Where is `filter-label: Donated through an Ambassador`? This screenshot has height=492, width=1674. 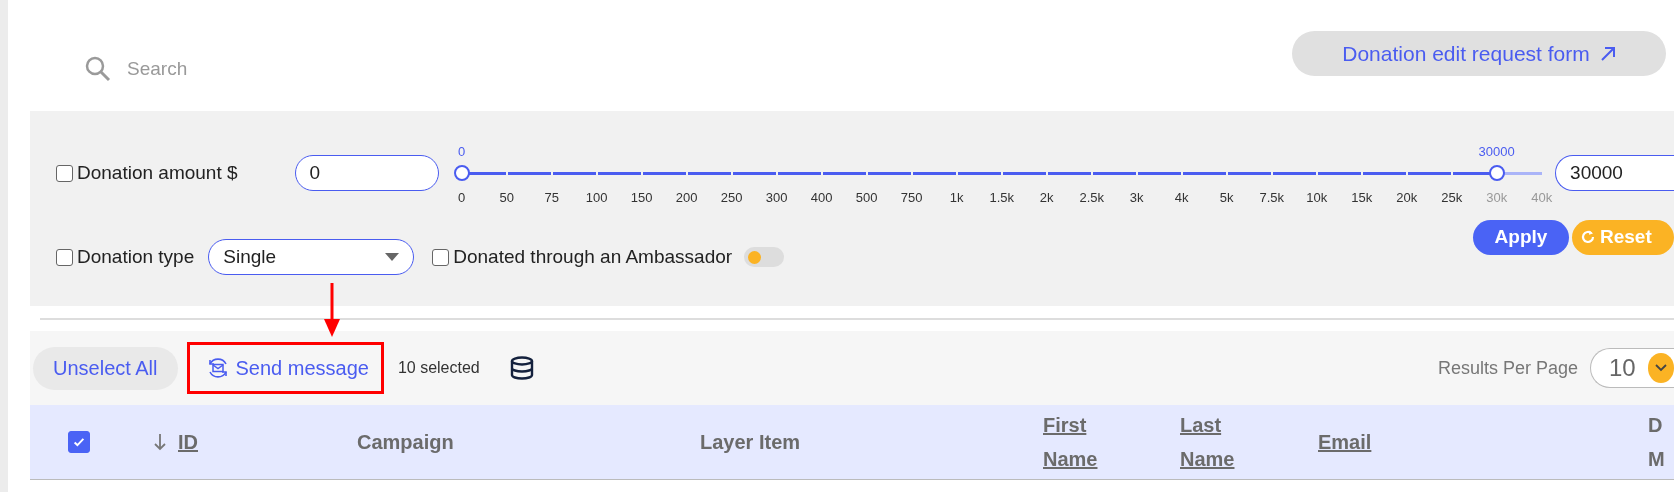 filter-label: Donated through an Ambassador is located at coordinates (593, 257).